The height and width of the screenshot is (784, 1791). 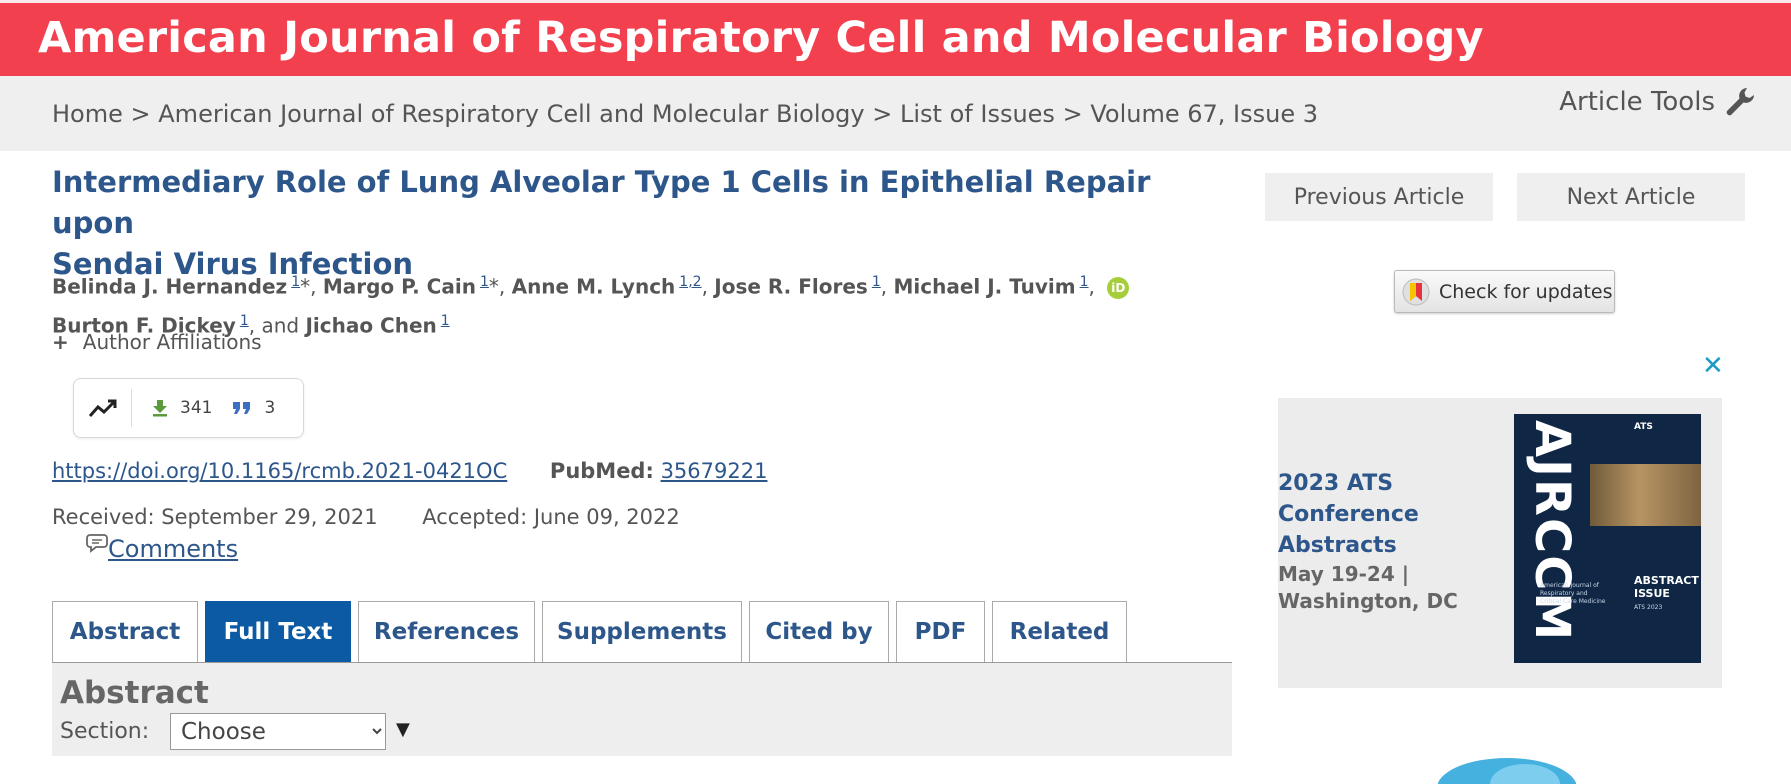 I want to click on downloads-count: 341, so click(x=182, y=408).